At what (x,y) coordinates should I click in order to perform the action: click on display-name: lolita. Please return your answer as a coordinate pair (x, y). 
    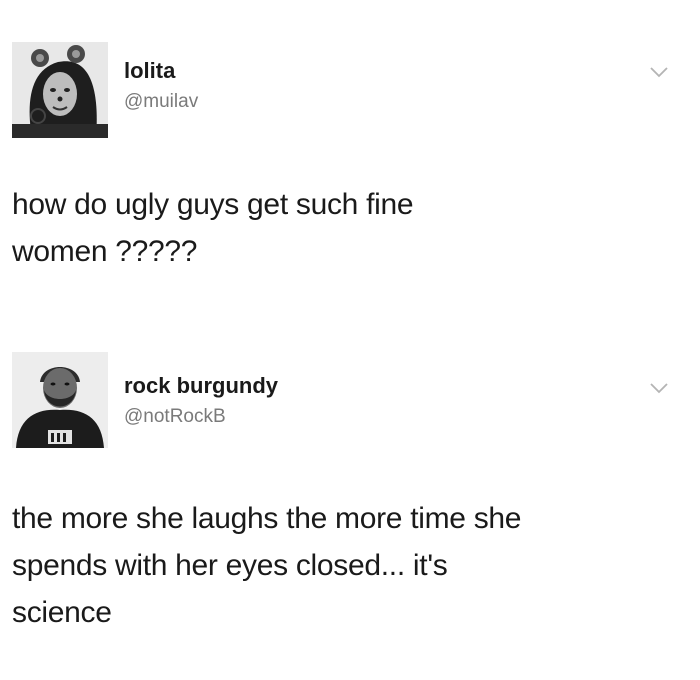
    Looking at the image, I should click on (149, 71).